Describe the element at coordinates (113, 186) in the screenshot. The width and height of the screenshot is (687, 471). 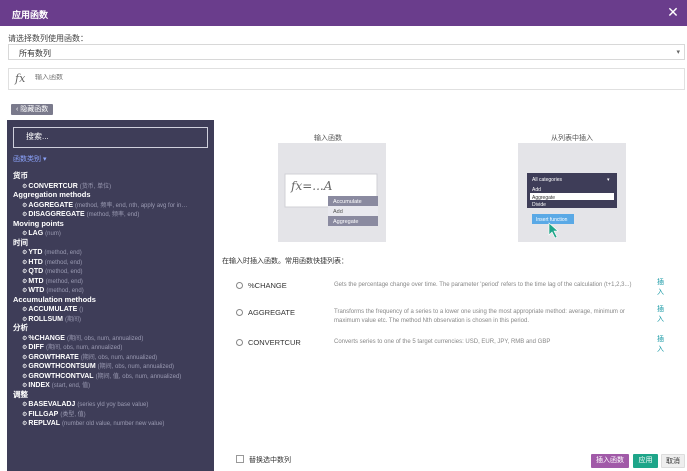
I see `function-item: ⚙CONVERTCUR (货币, 单位)` at that location.